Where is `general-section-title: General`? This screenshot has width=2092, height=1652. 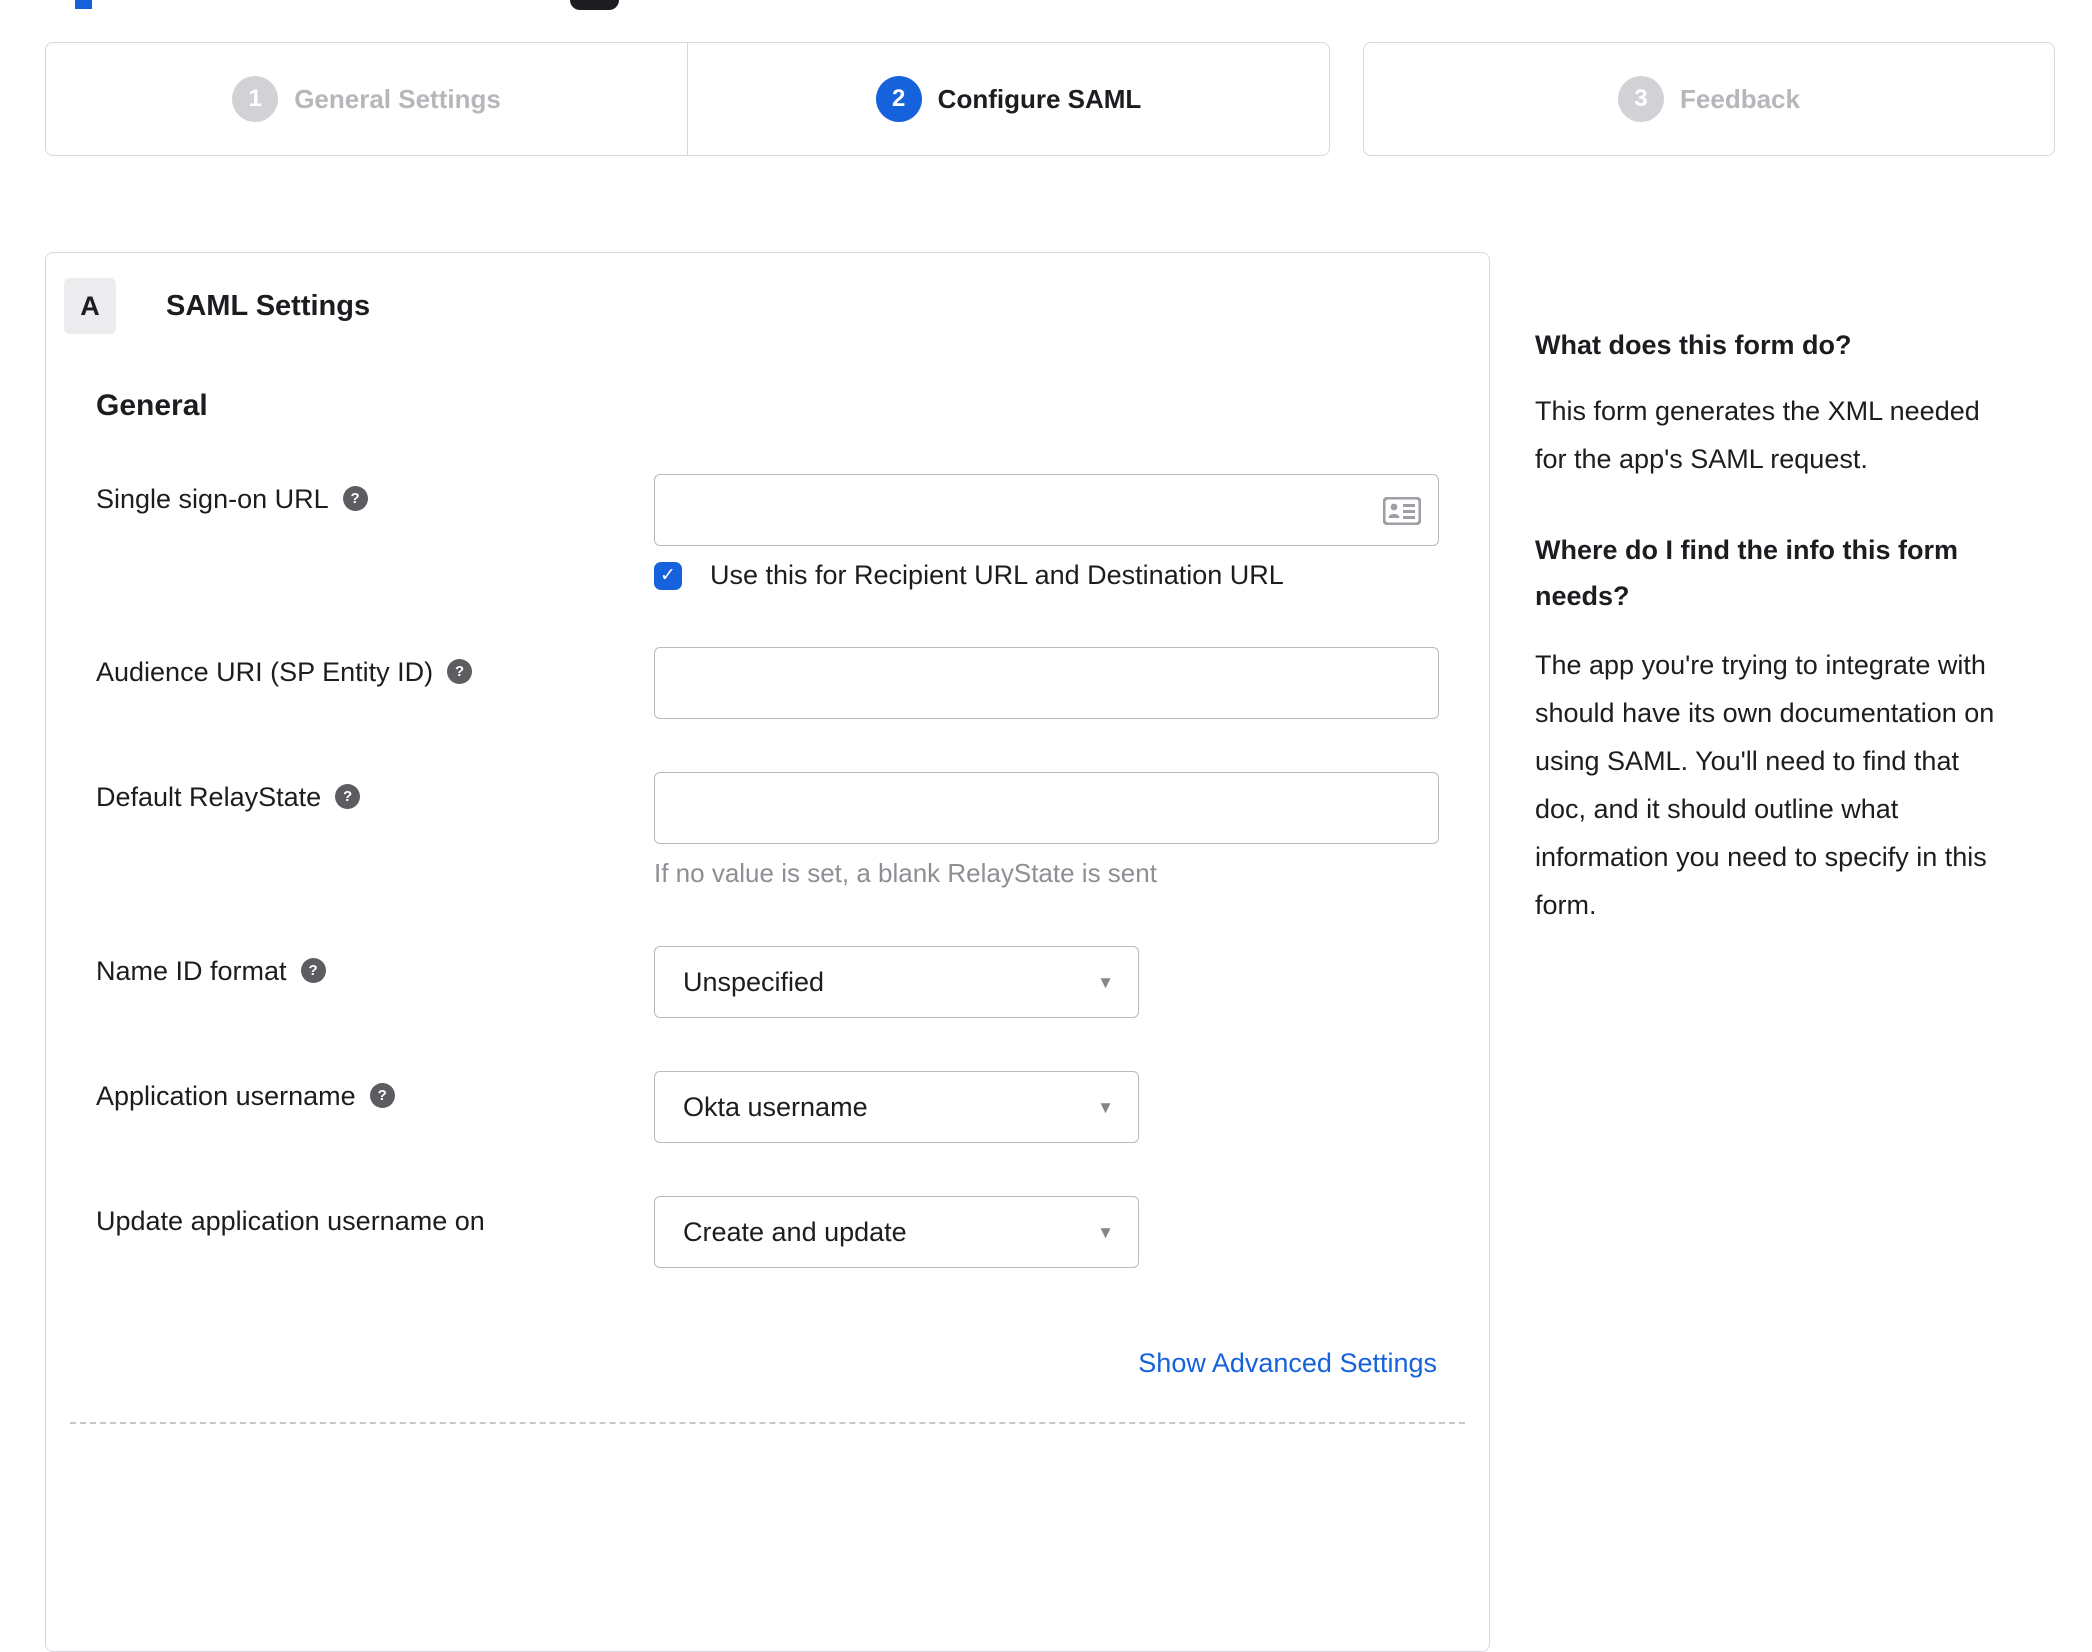
general-section-title: General is located at coordinates (152, 405).